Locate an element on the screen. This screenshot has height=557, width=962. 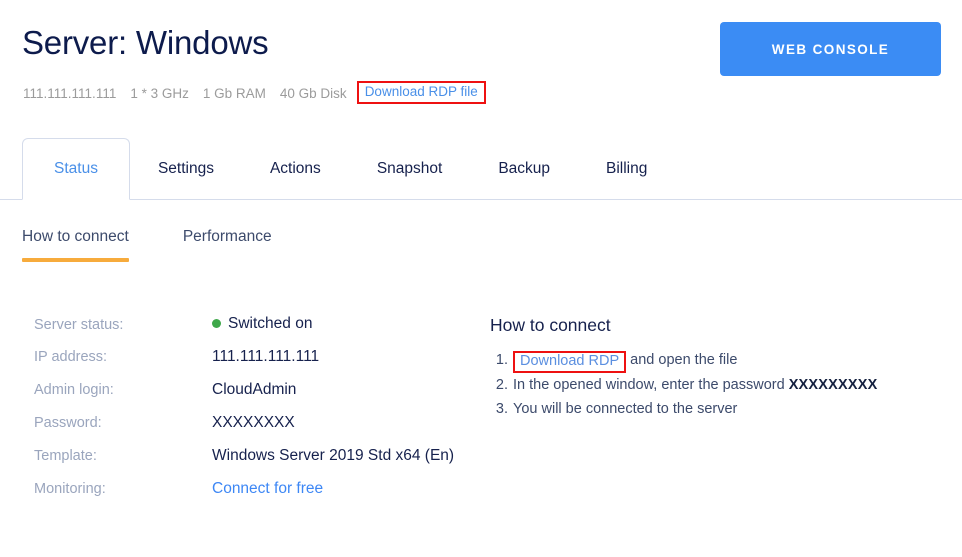
label-server-status: Server status: is located at coordinates (79, 324).